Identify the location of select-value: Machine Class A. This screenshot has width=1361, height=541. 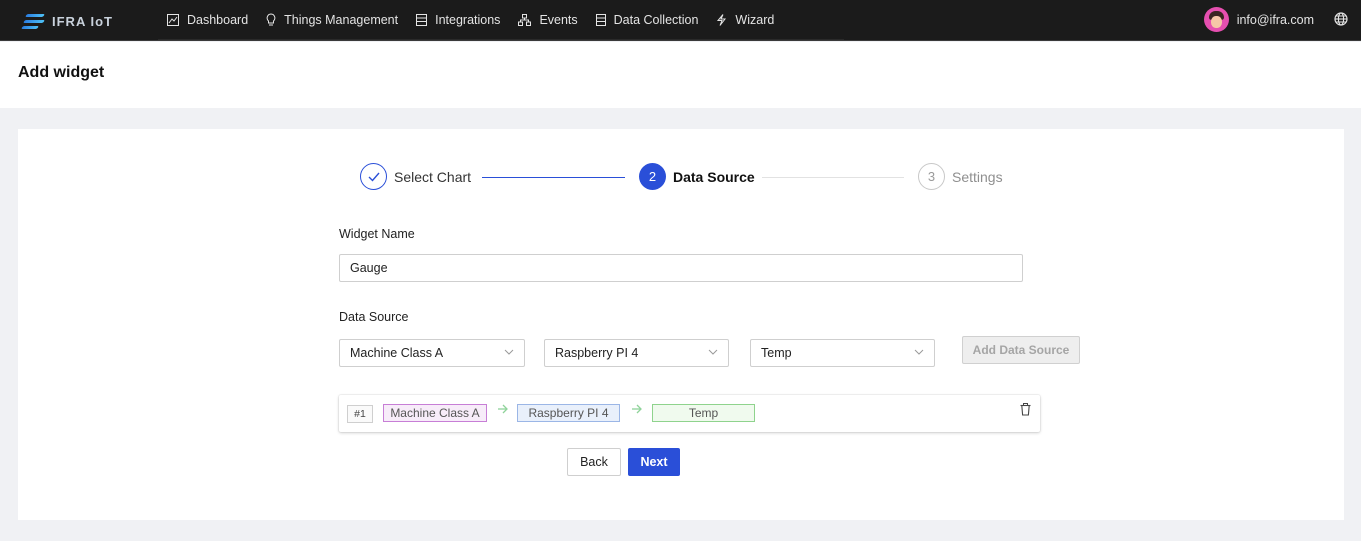
(397, 353).